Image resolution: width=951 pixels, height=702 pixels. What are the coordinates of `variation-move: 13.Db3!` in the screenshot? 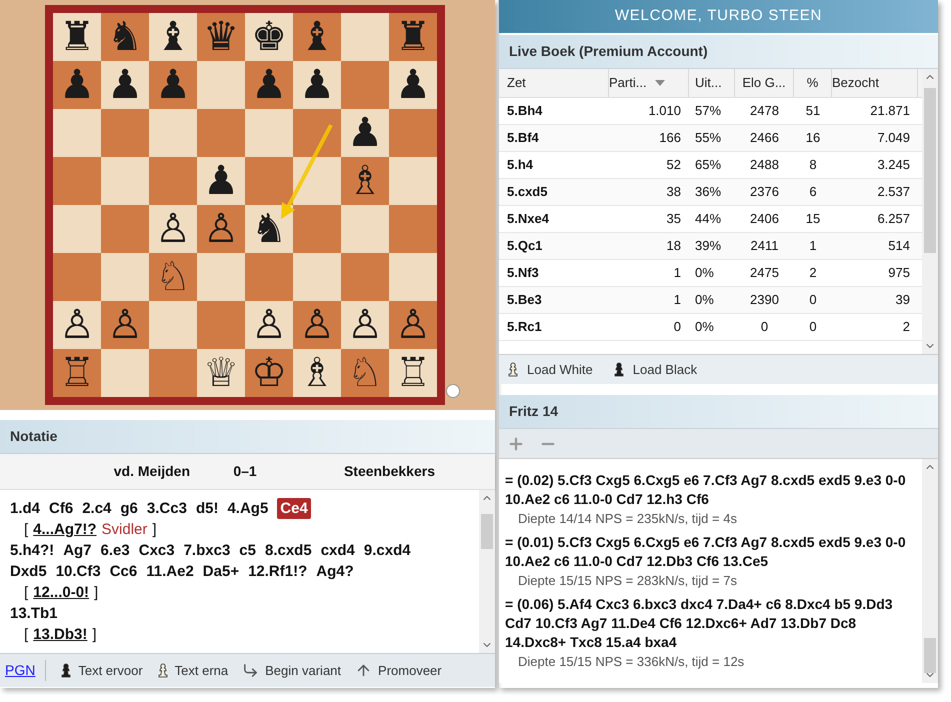 It's located at (60, 634).